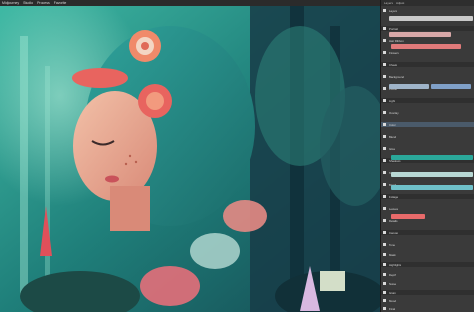 This screenshot has height=312, width=474. I want to click on layer-row: Noise, so click(427, 283).